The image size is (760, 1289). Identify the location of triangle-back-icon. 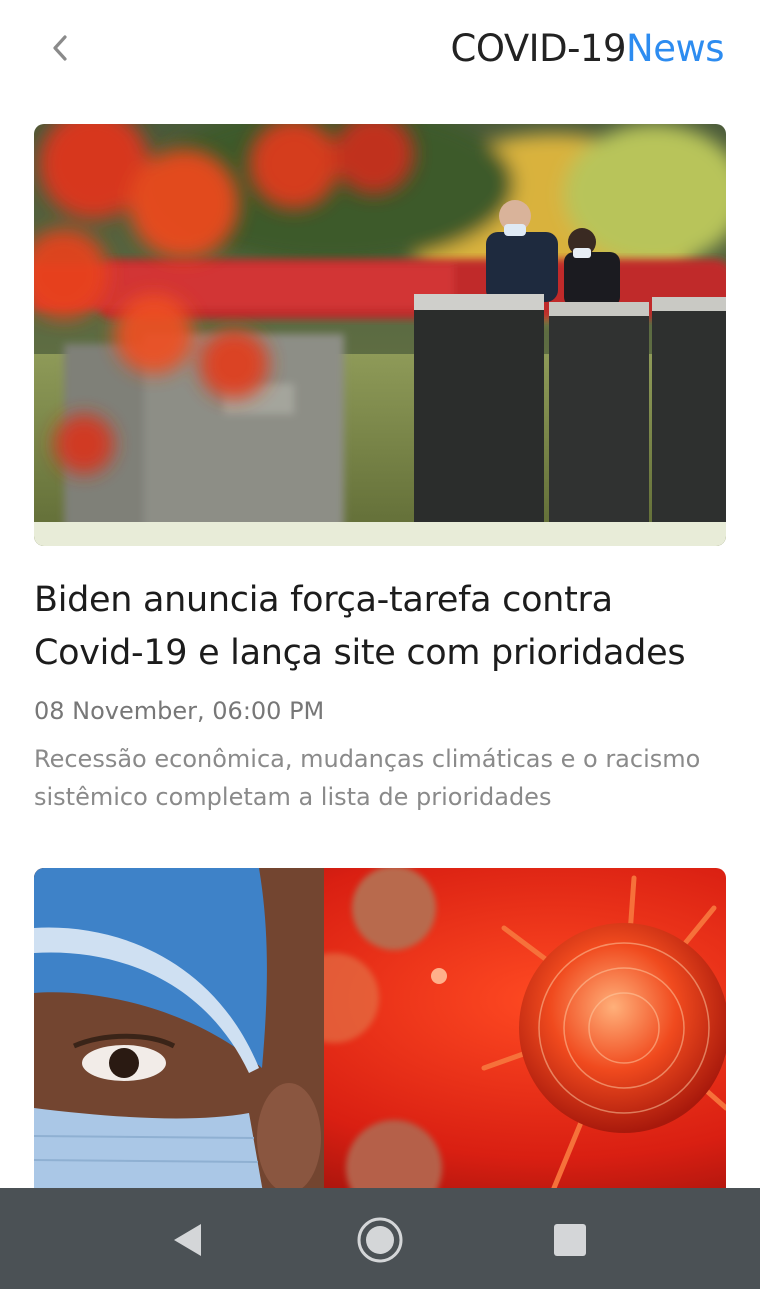
(187, 1240).